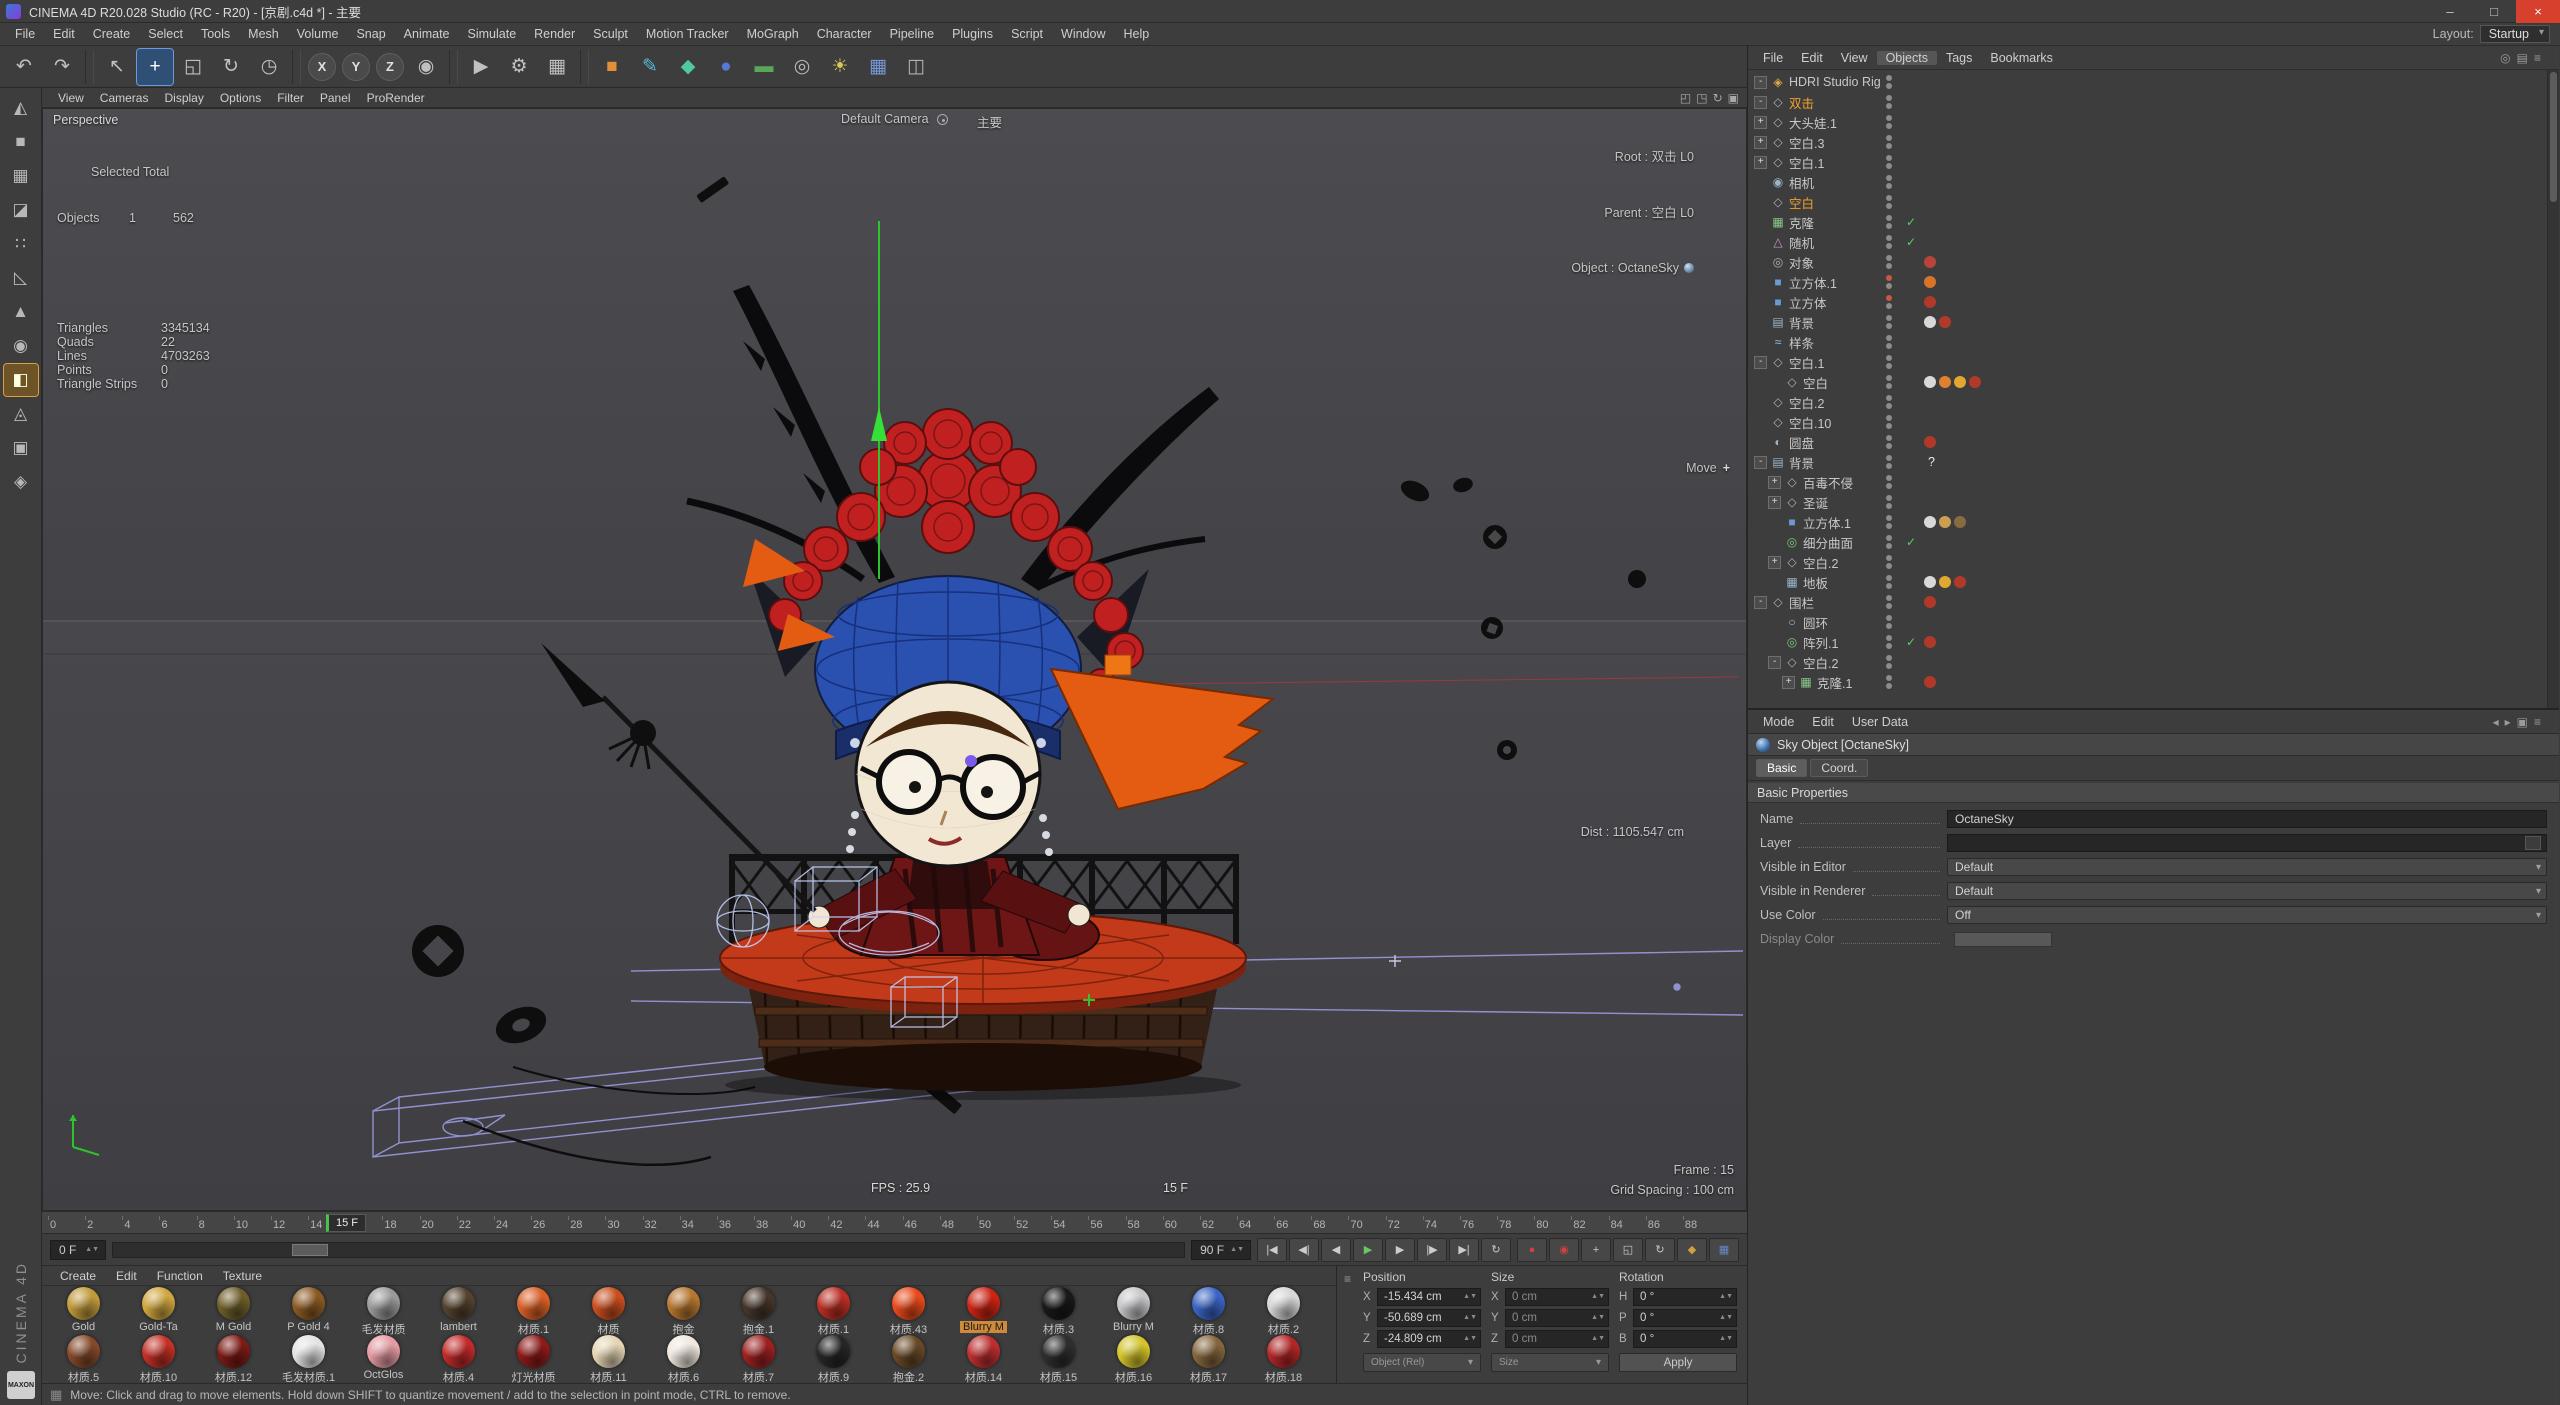  What do you see at coordinates (1532, 1249) in the screenshot?
I see `record-button: ●` at bounding box center [1532, 1249].